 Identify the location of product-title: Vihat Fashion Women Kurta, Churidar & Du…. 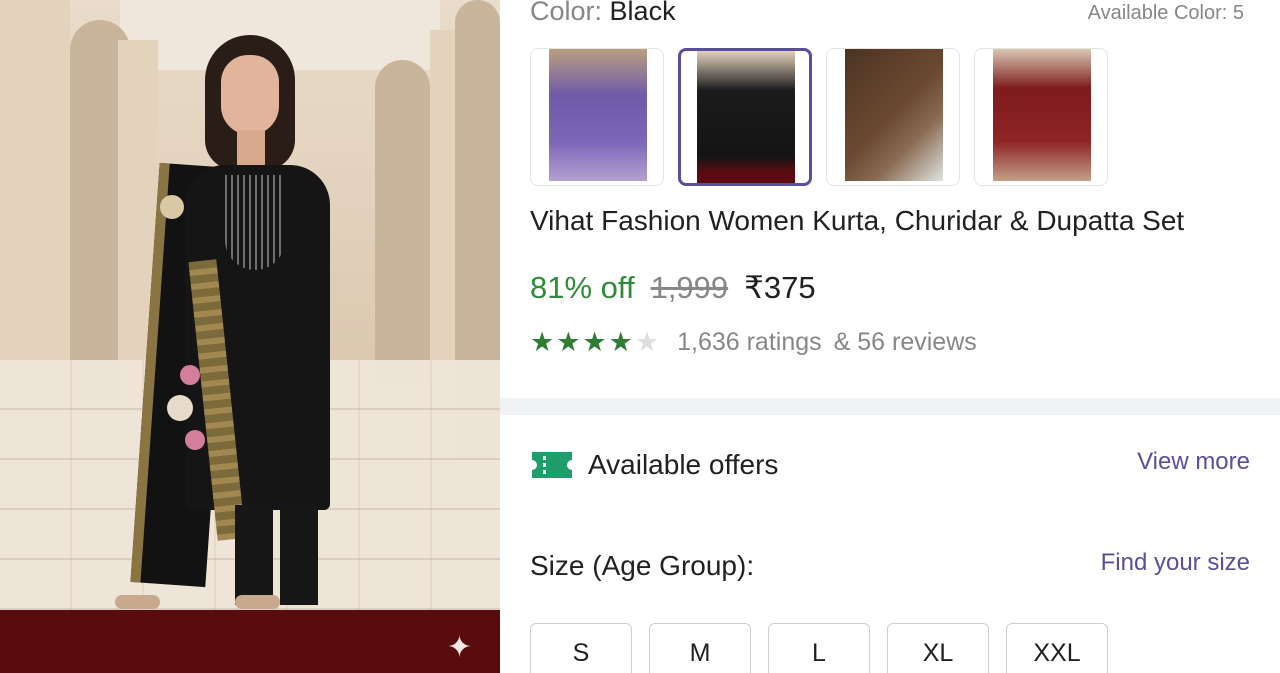
(857, 220).